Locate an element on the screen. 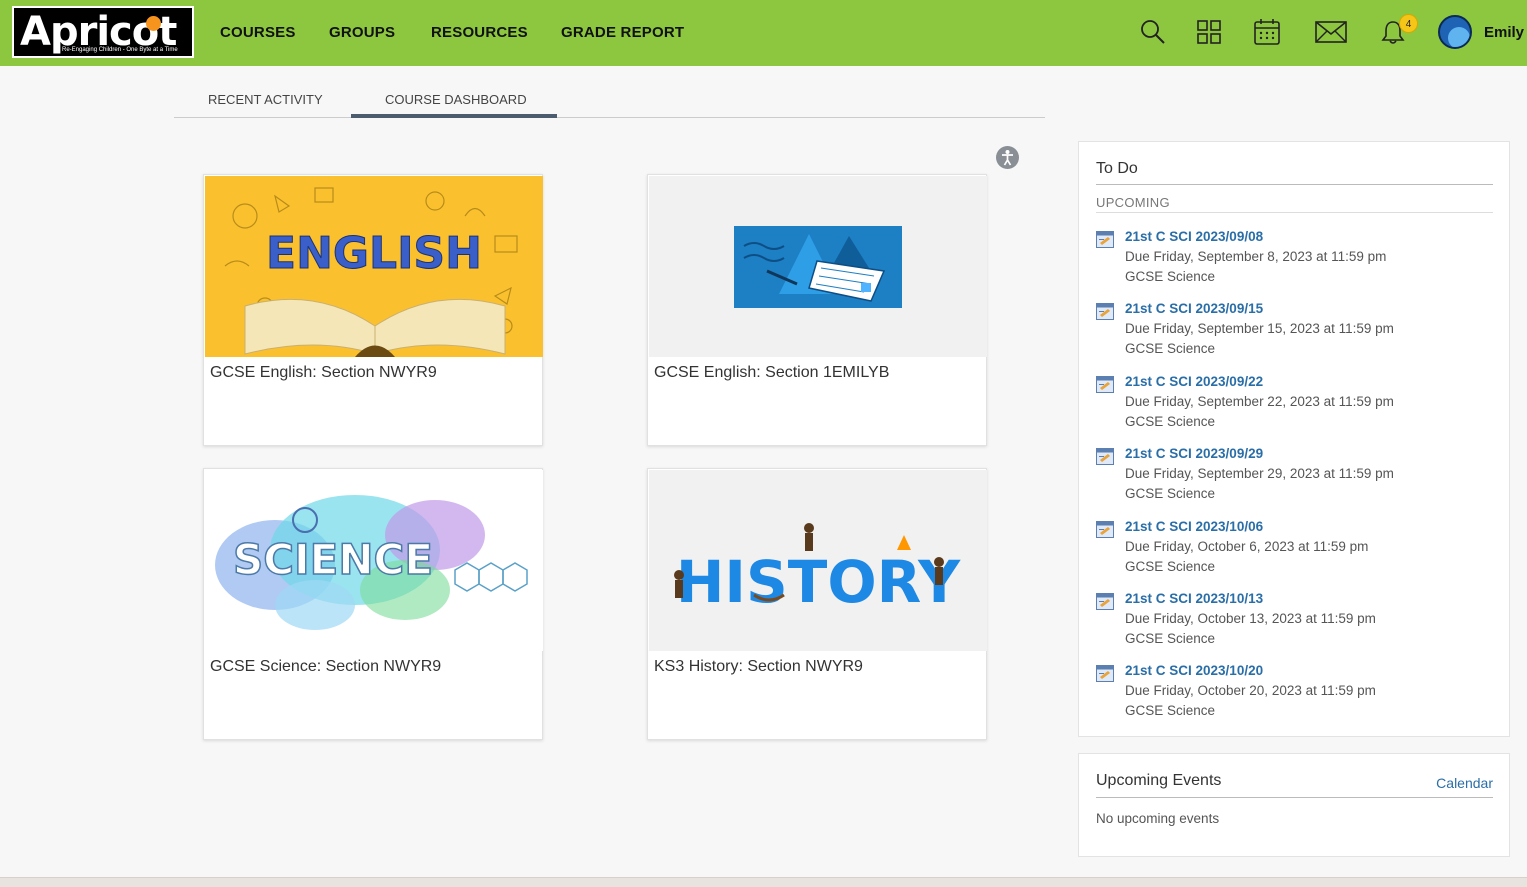  mail-icon is located at coordinates (1331, 32).